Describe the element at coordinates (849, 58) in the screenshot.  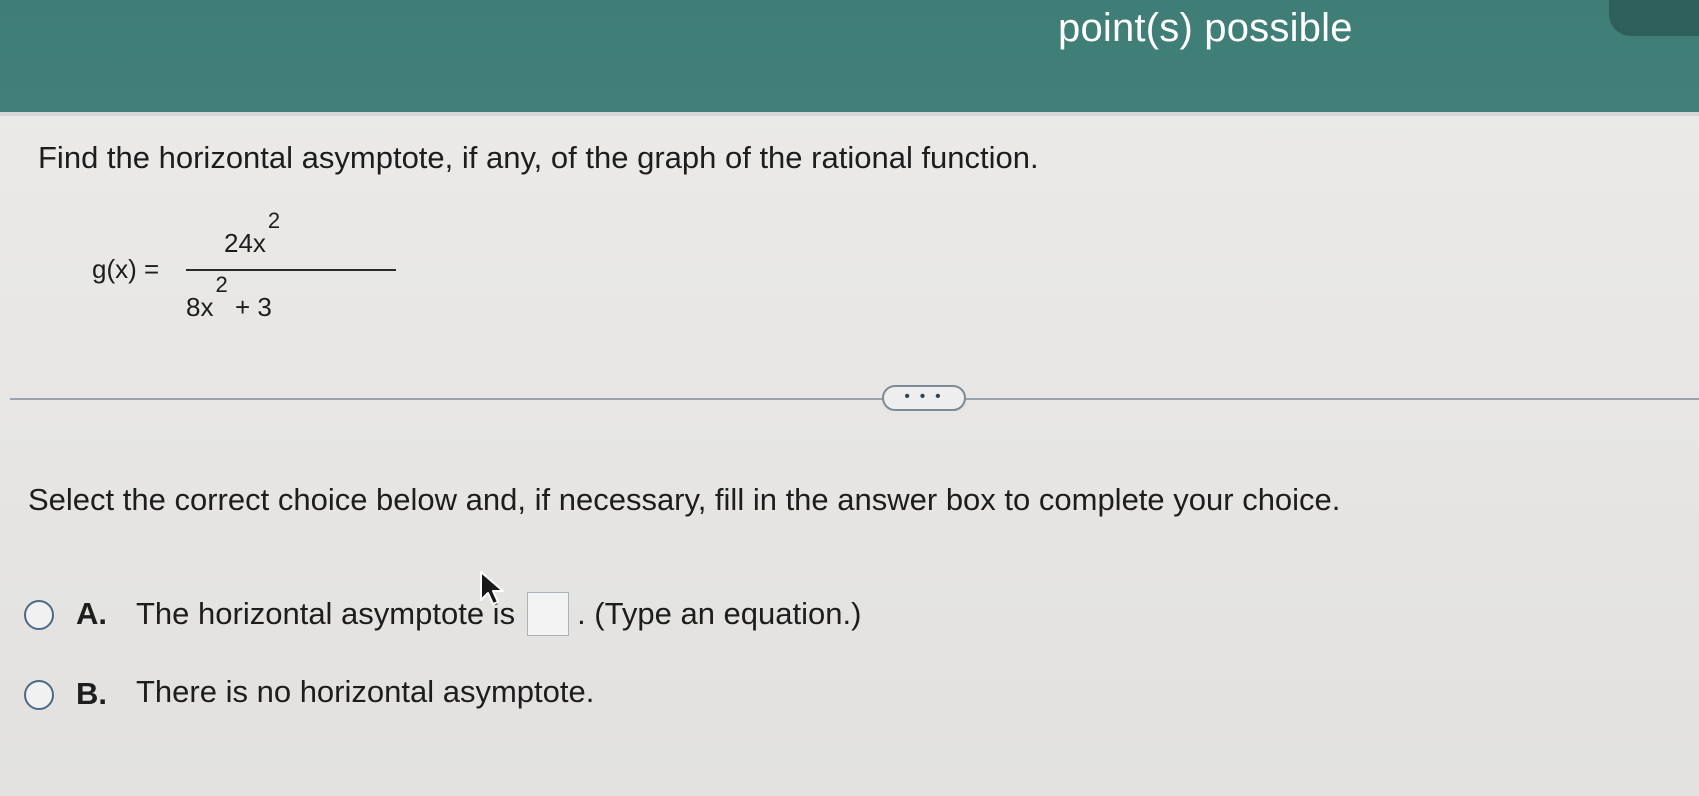
I see `header-bar: point(s) possible` at that location.